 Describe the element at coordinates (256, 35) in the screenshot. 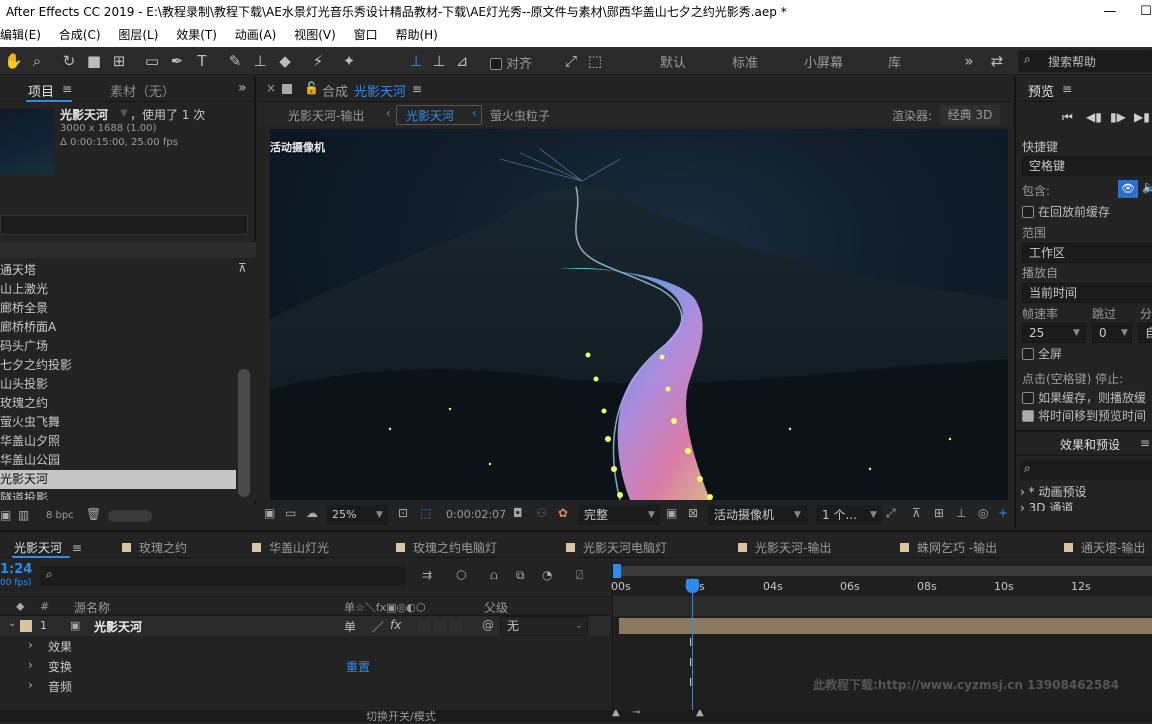

I see `menu-animation: 动画(A)` at that location.